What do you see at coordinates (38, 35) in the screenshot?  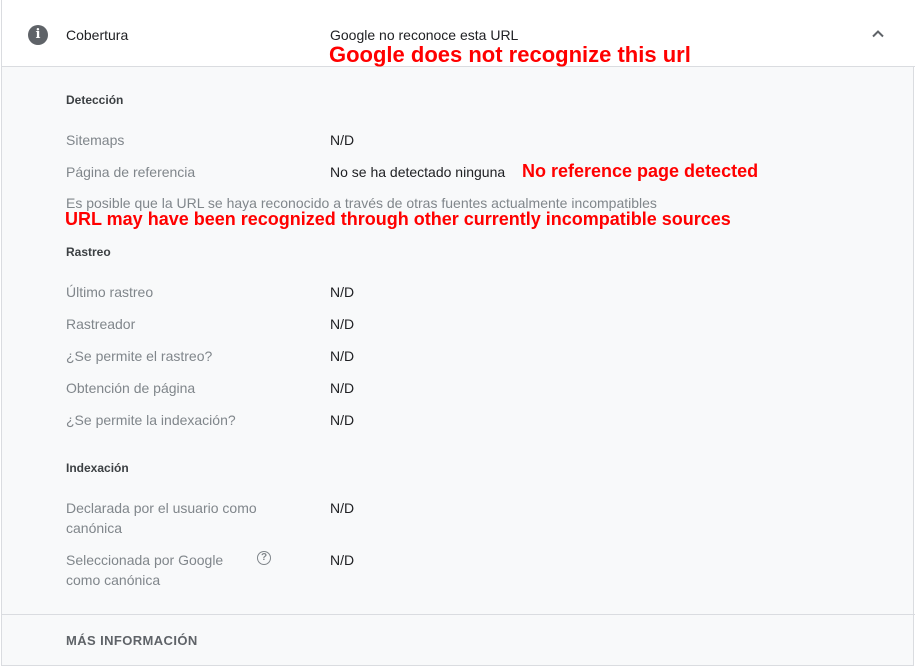 I see `info-icon: i` at bounding box center [38, 35].